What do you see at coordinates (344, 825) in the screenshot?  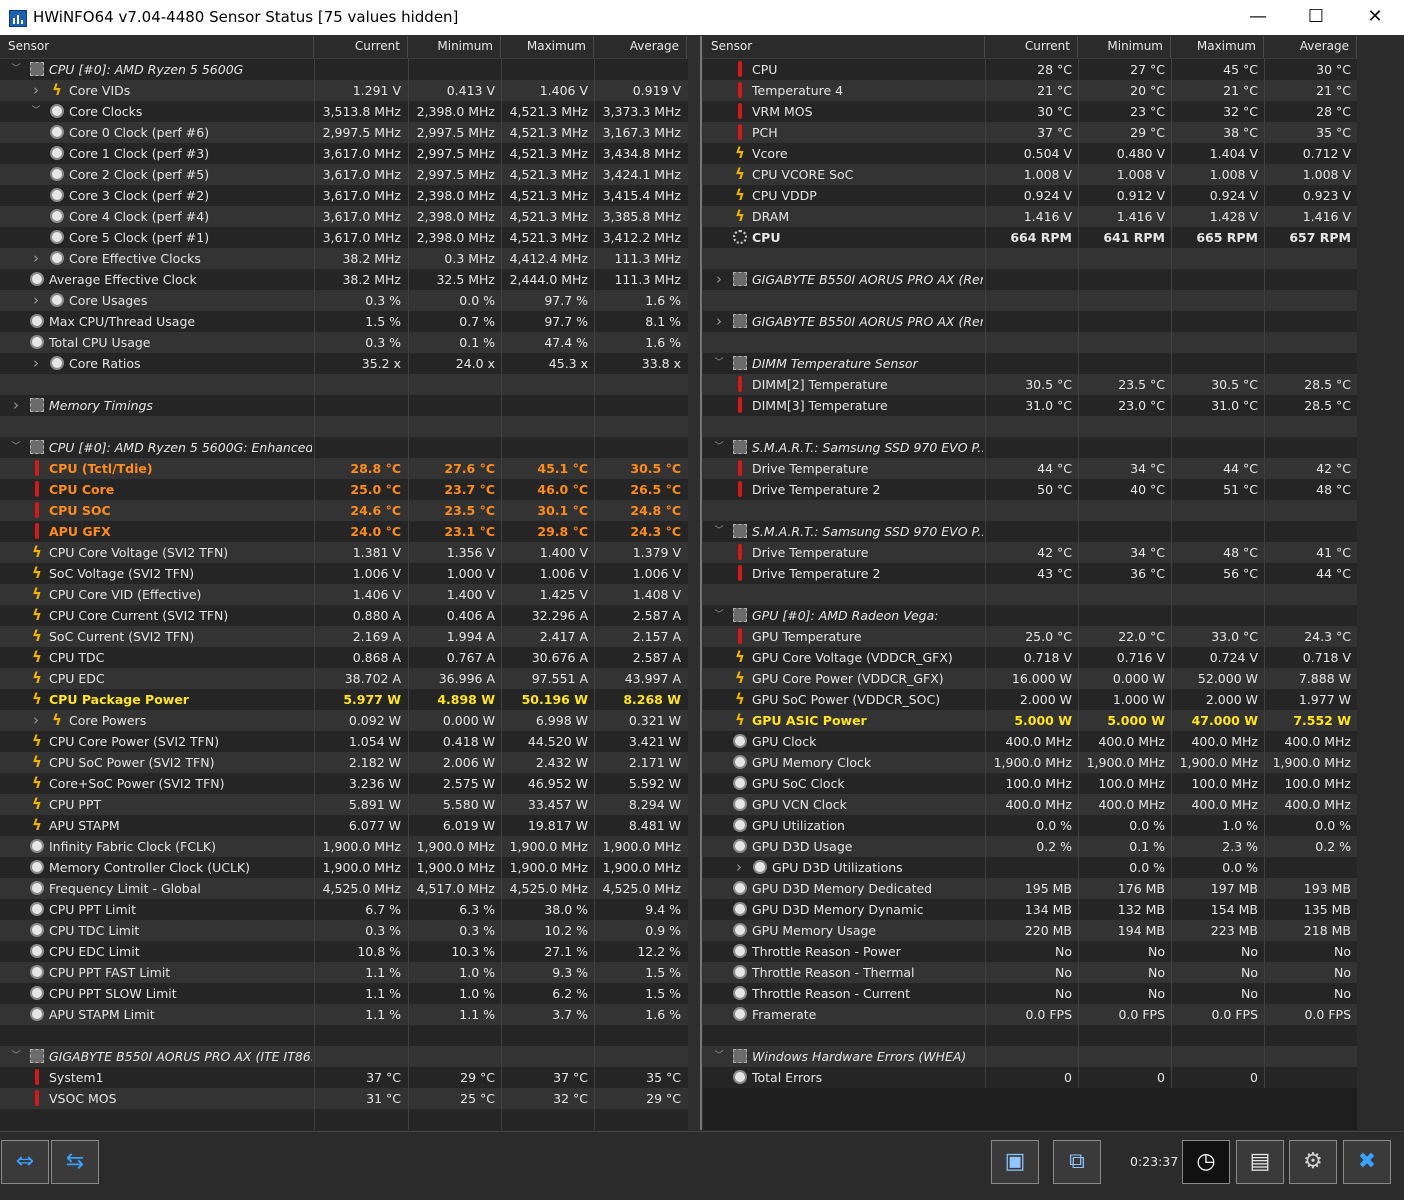 I see `sensor-row: ϟ APU STAPM 6.077 W 6.019 W 19.817 W 8.481 W` at bounding box center [344, 825].